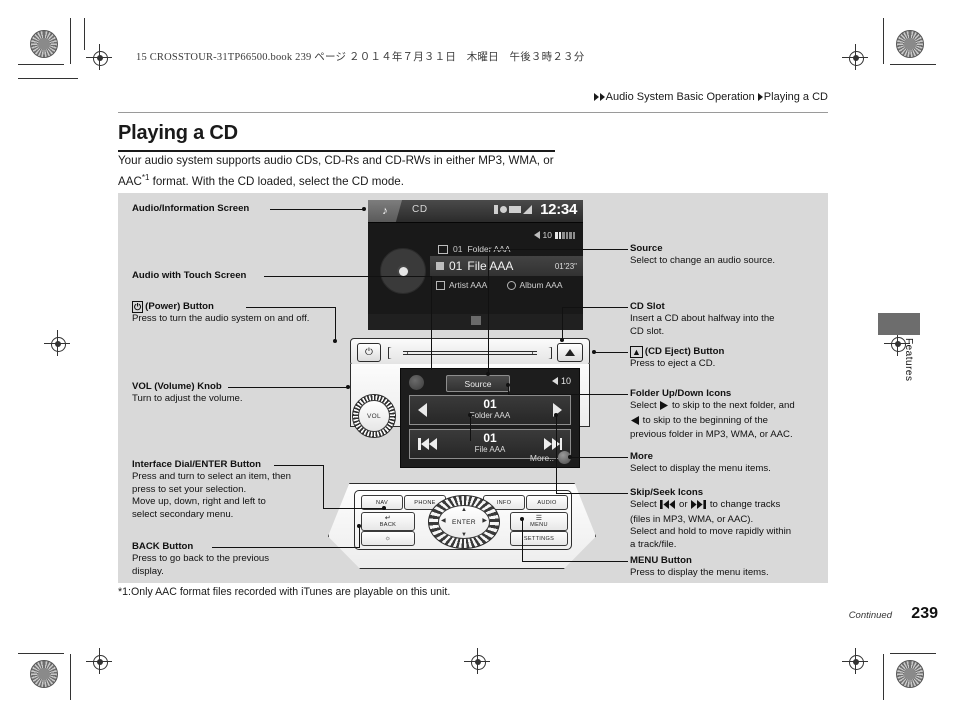 The width and height of the screenshot is (954, 718). I want to click on screen-artist-name: Artist AAA, so click(468, 285).